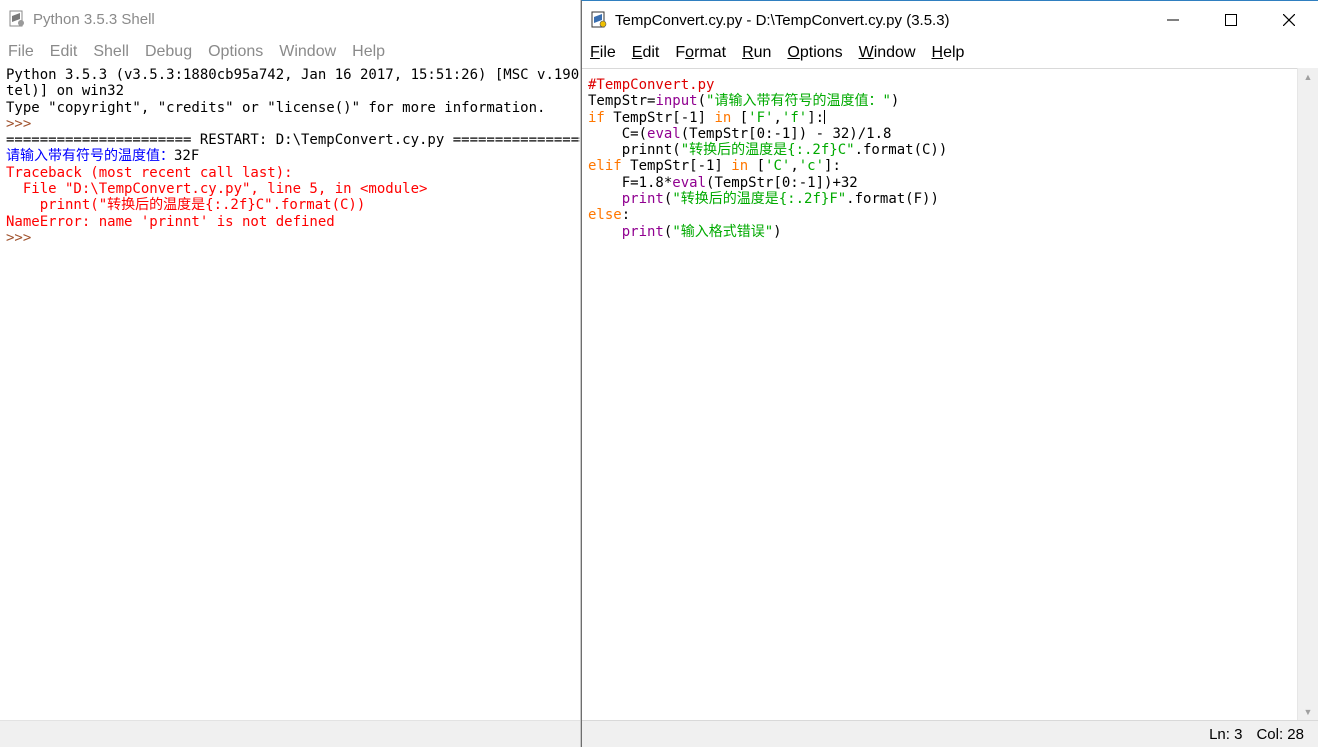 The width and height of the screenshot is (1318, 747). I want to click on editor-statusbar: Ln: 3 Col: 28, so click(950, 733).